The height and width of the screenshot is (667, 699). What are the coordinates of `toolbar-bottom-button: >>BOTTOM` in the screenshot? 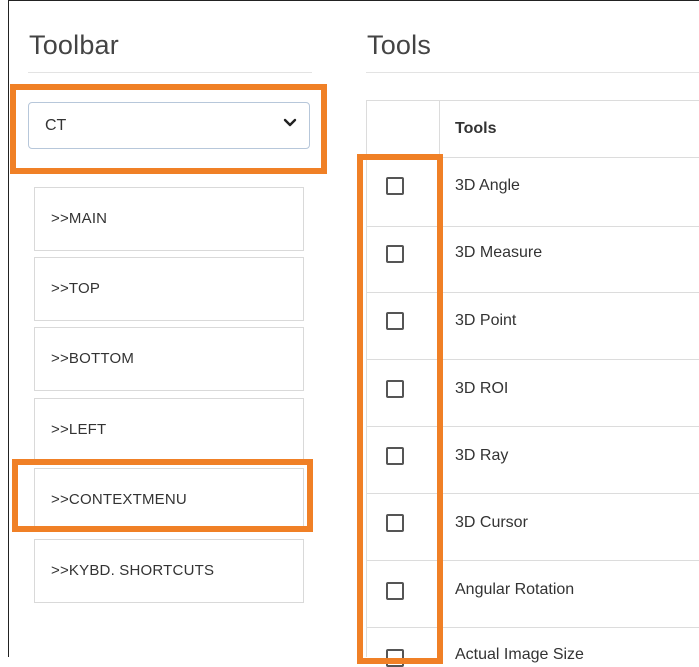 It's located at (169, 359).